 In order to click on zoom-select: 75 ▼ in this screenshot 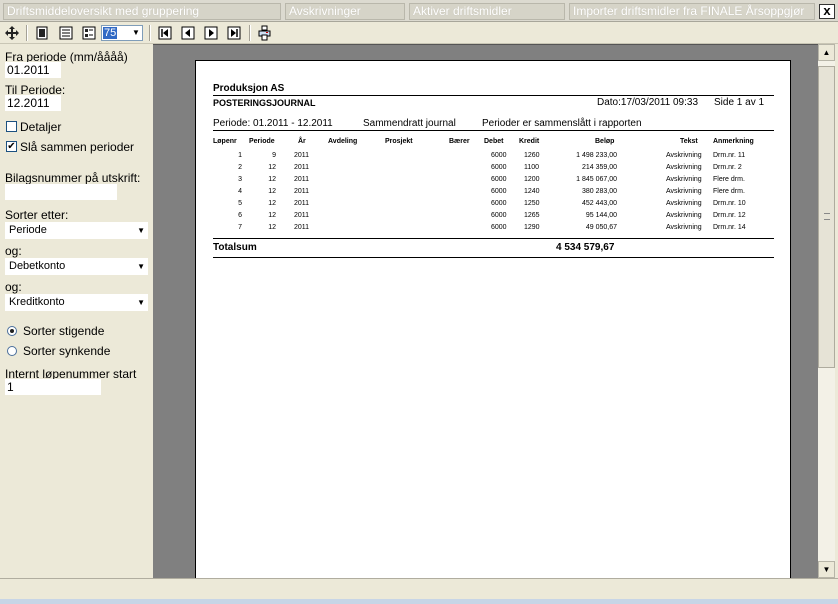, I will do `click(122, 33)`.